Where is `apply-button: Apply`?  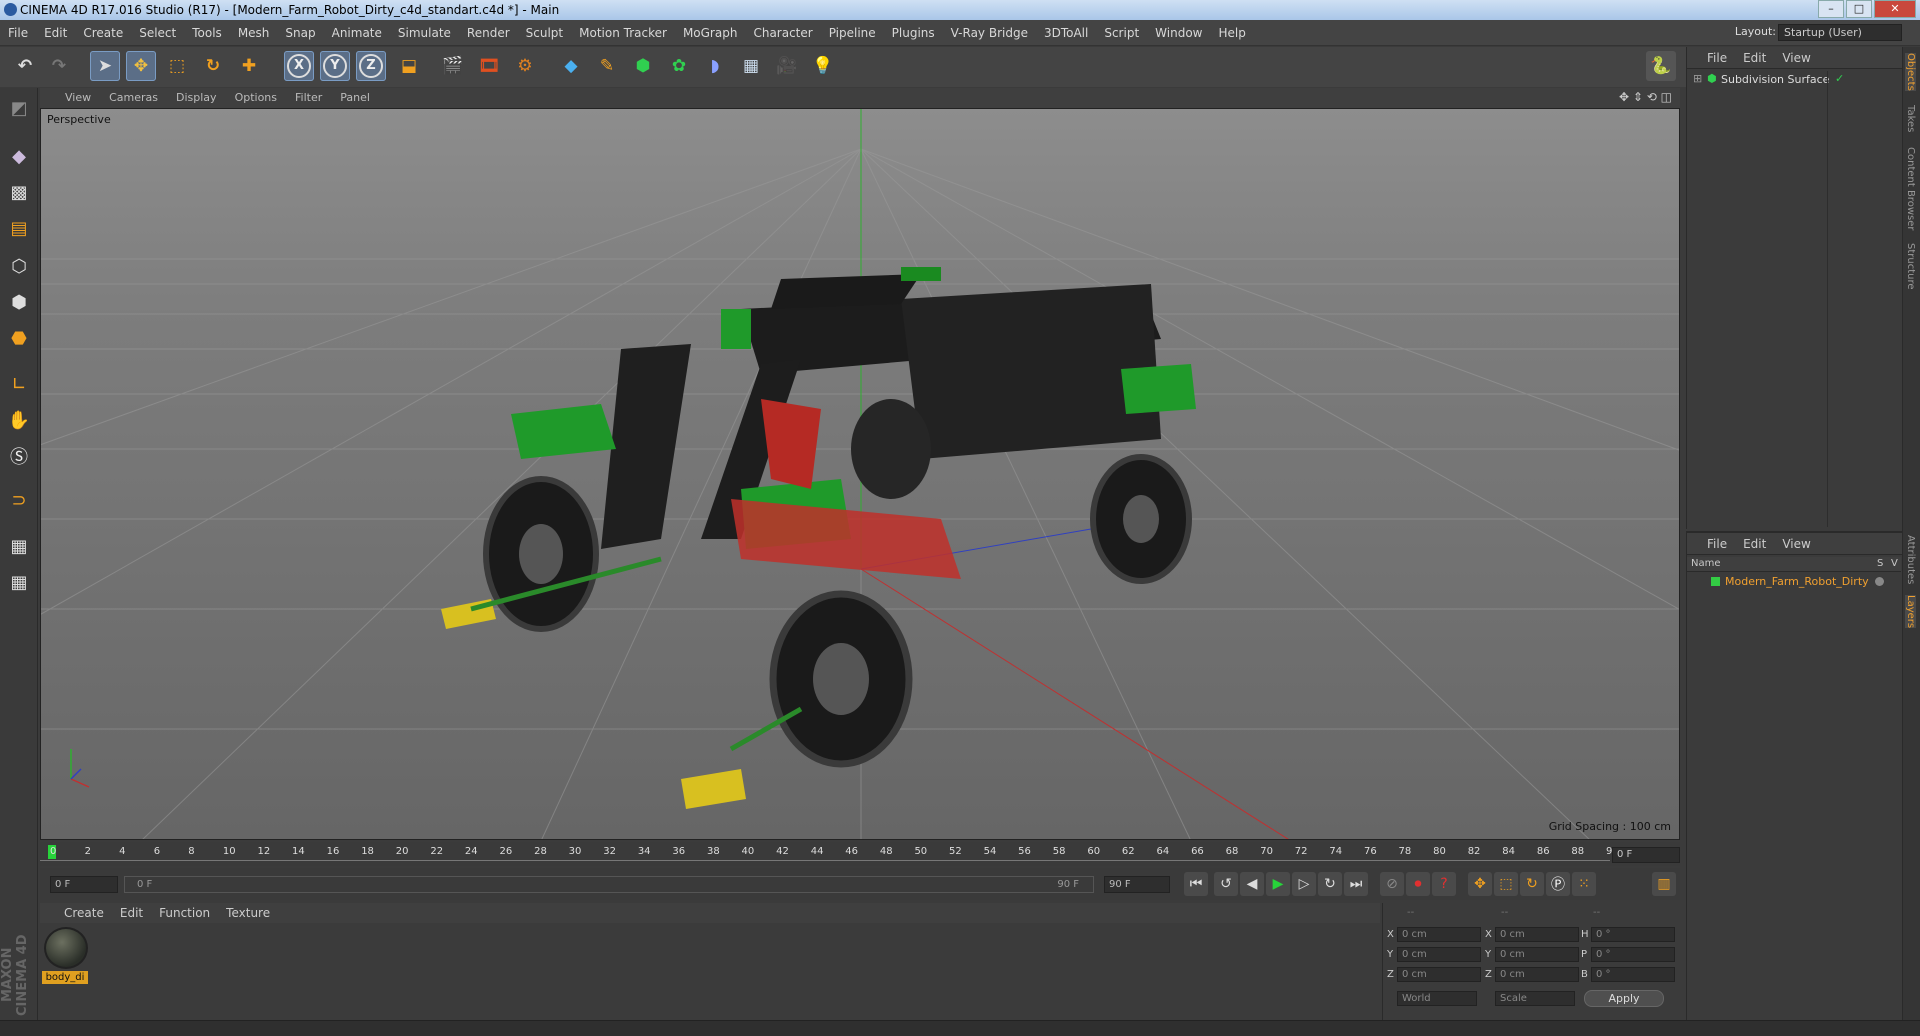 apply-button: Apply is located at coordinates (1624, 998).